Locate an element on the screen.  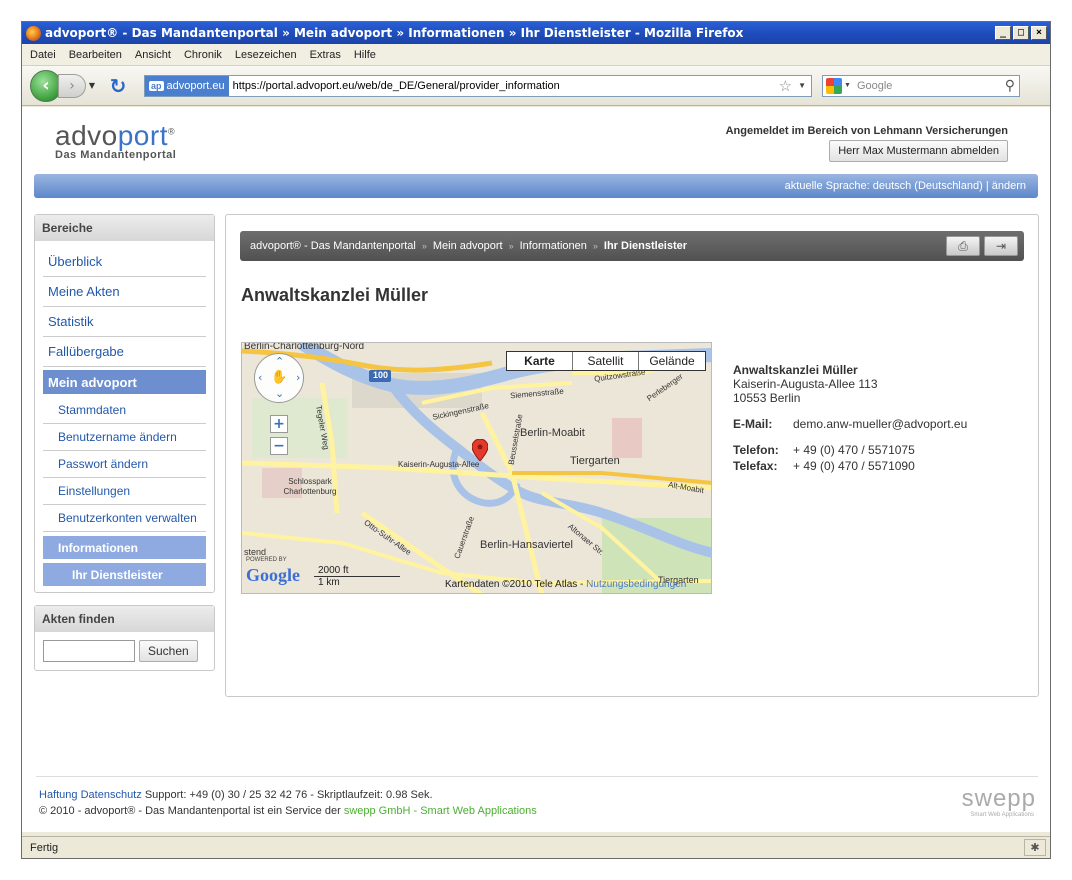
history-dropdown-icon: ▼ is located at coordinates (92, 85).